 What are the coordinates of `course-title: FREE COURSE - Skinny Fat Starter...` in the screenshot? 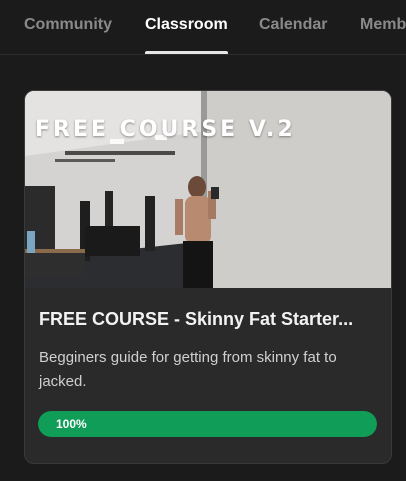 It's located at (196, 319).